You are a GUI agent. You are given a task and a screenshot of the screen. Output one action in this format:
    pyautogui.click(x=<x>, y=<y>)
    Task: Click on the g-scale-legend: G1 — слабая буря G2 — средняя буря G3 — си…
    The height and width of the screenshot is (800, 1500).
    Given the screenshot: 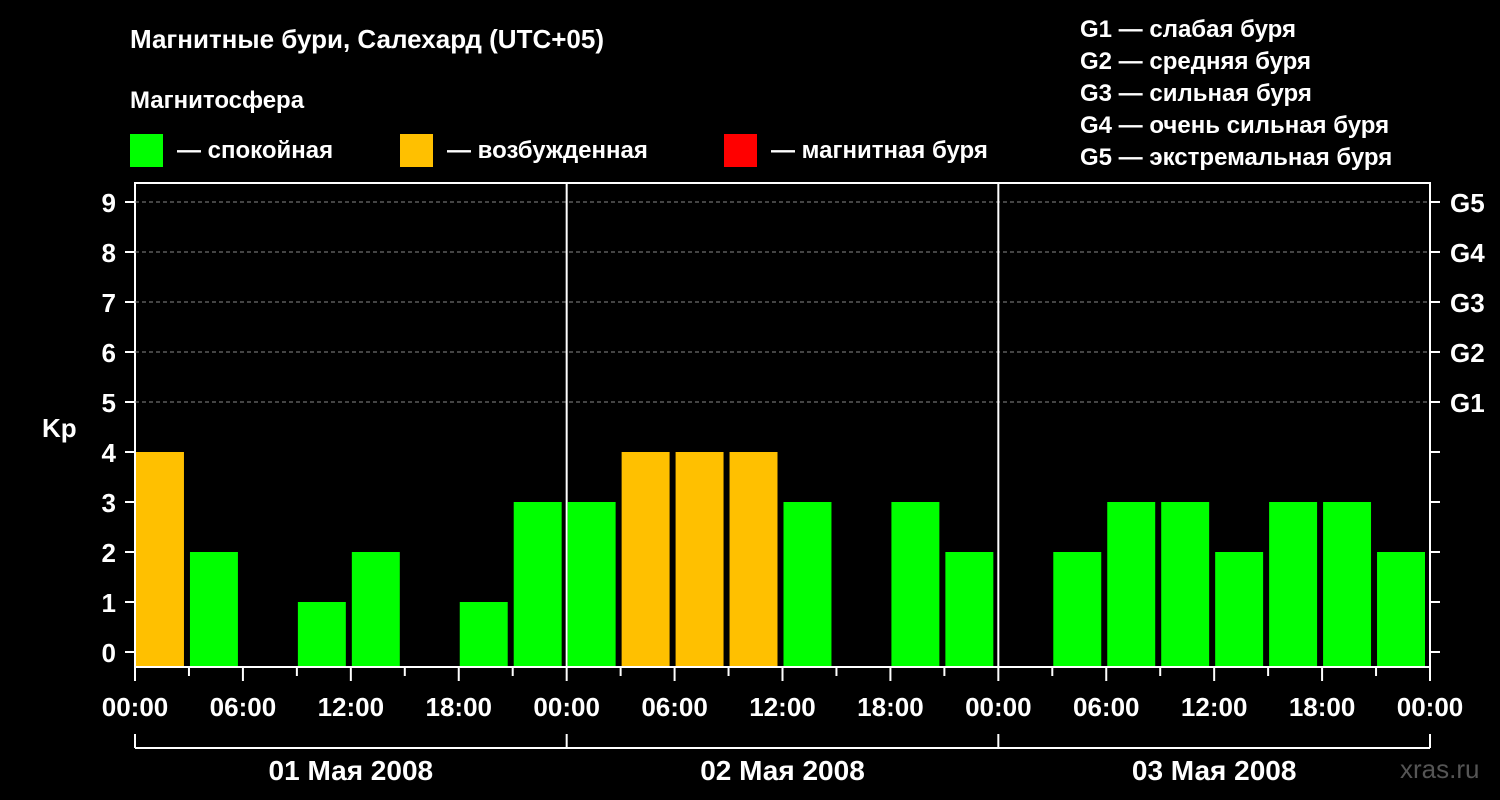 What is the action you would take?
    pyautogui.click(x=1236, y=93)
    